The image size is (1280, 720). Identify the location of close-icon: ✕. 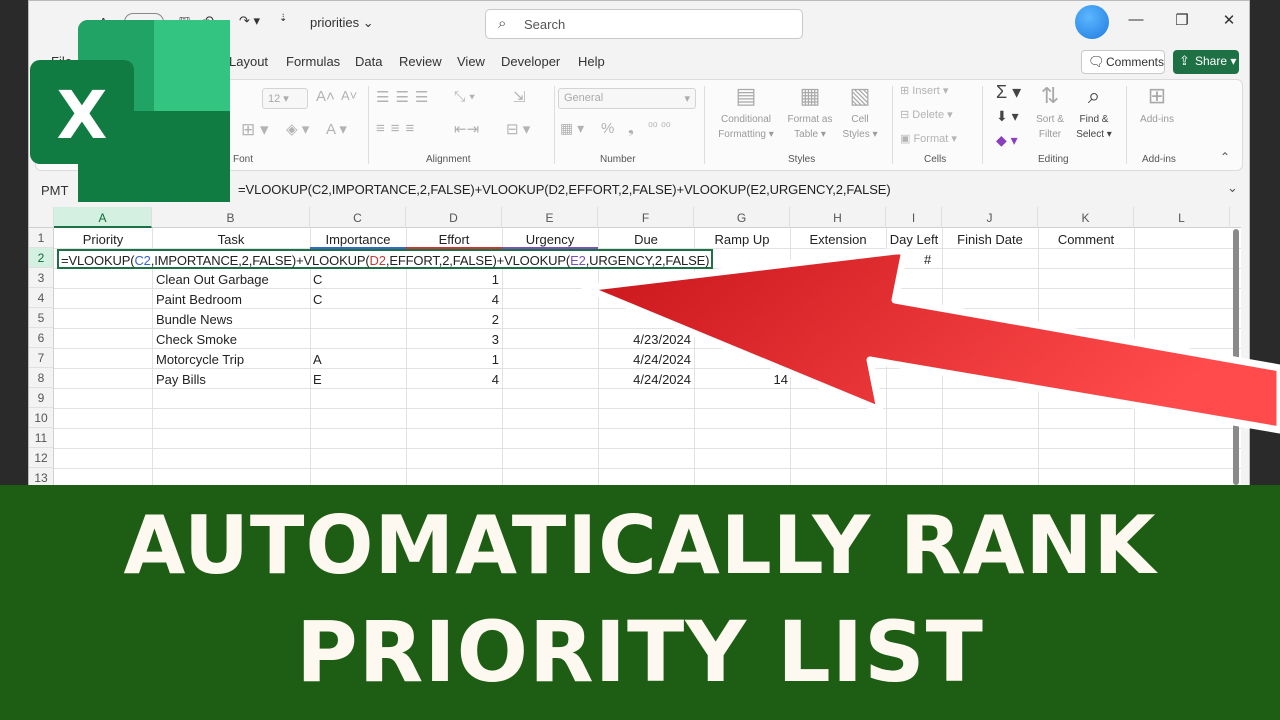
(1229, 20).